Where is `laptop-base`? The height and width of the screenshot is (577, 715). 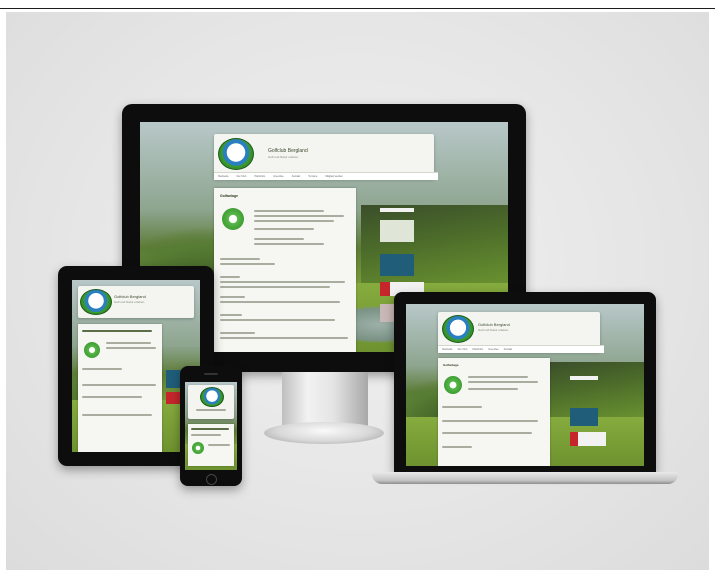 laptop-base is located at coordinates (525, 478).